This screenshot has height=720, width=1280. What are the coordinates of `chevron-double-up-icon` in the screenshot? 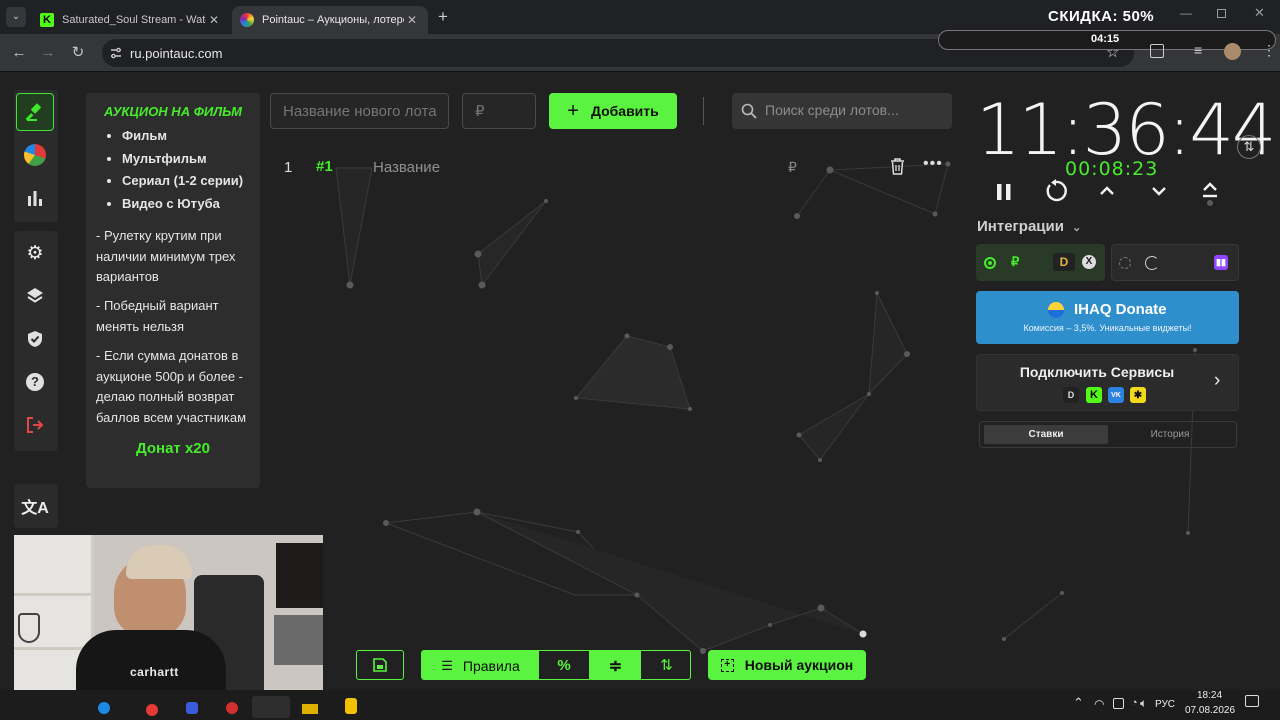 It's located at (1210, 190).